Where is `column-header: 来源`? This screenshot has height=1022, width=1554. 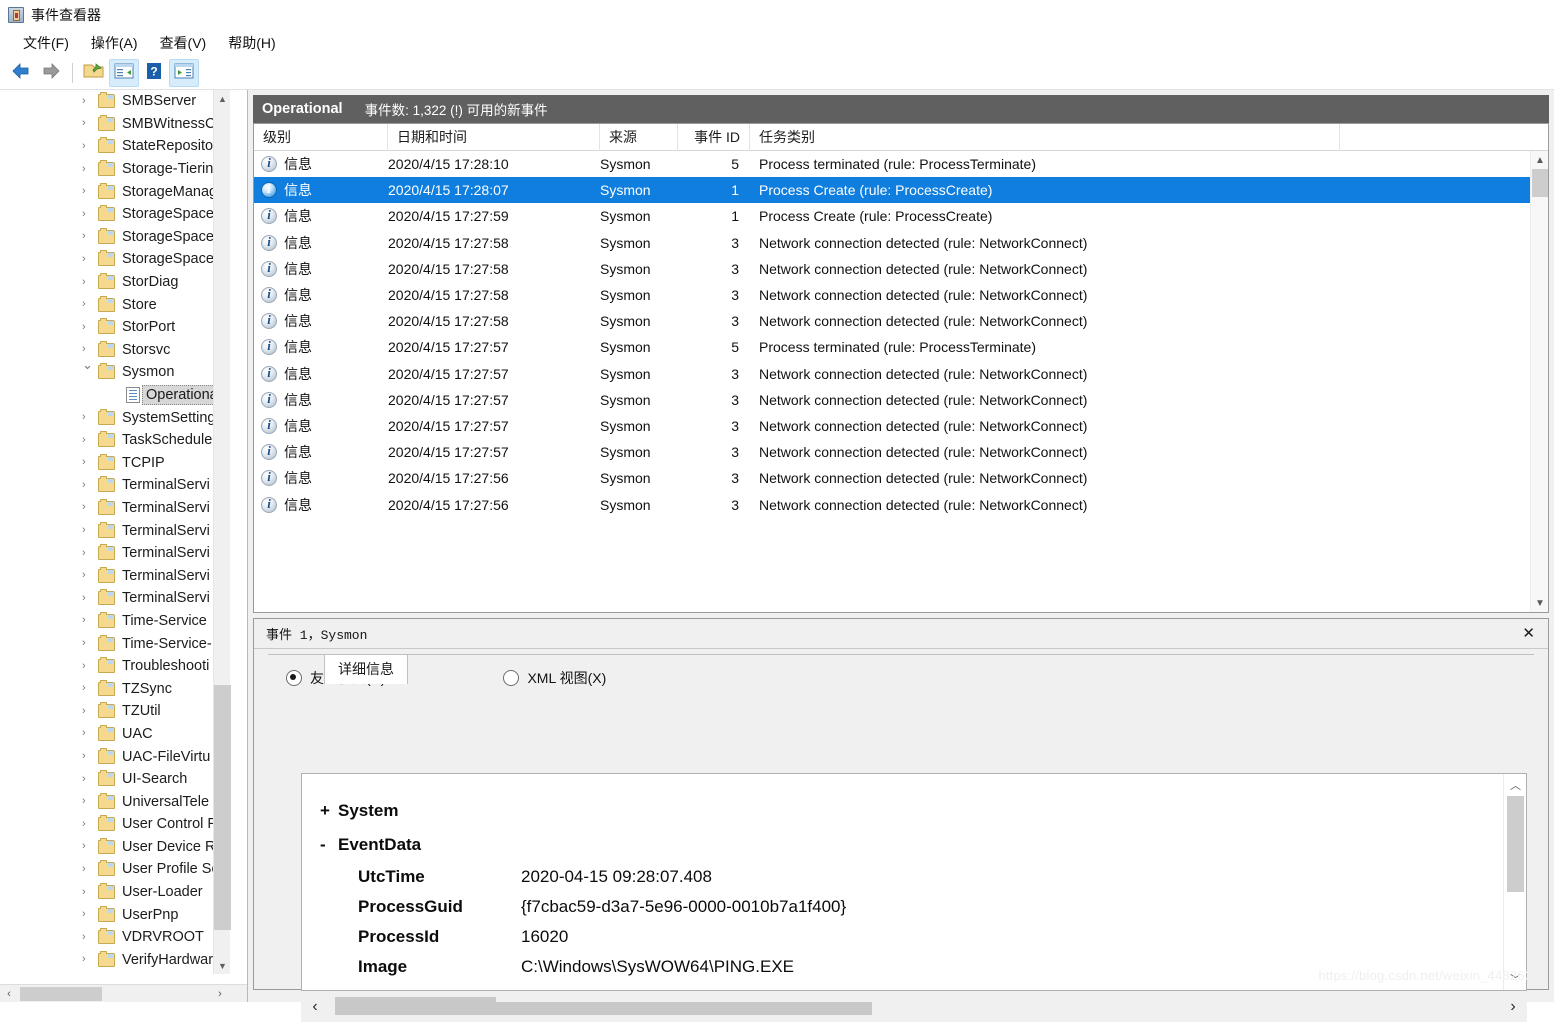
column-header: 来源 is located at coordinates (639, 137).